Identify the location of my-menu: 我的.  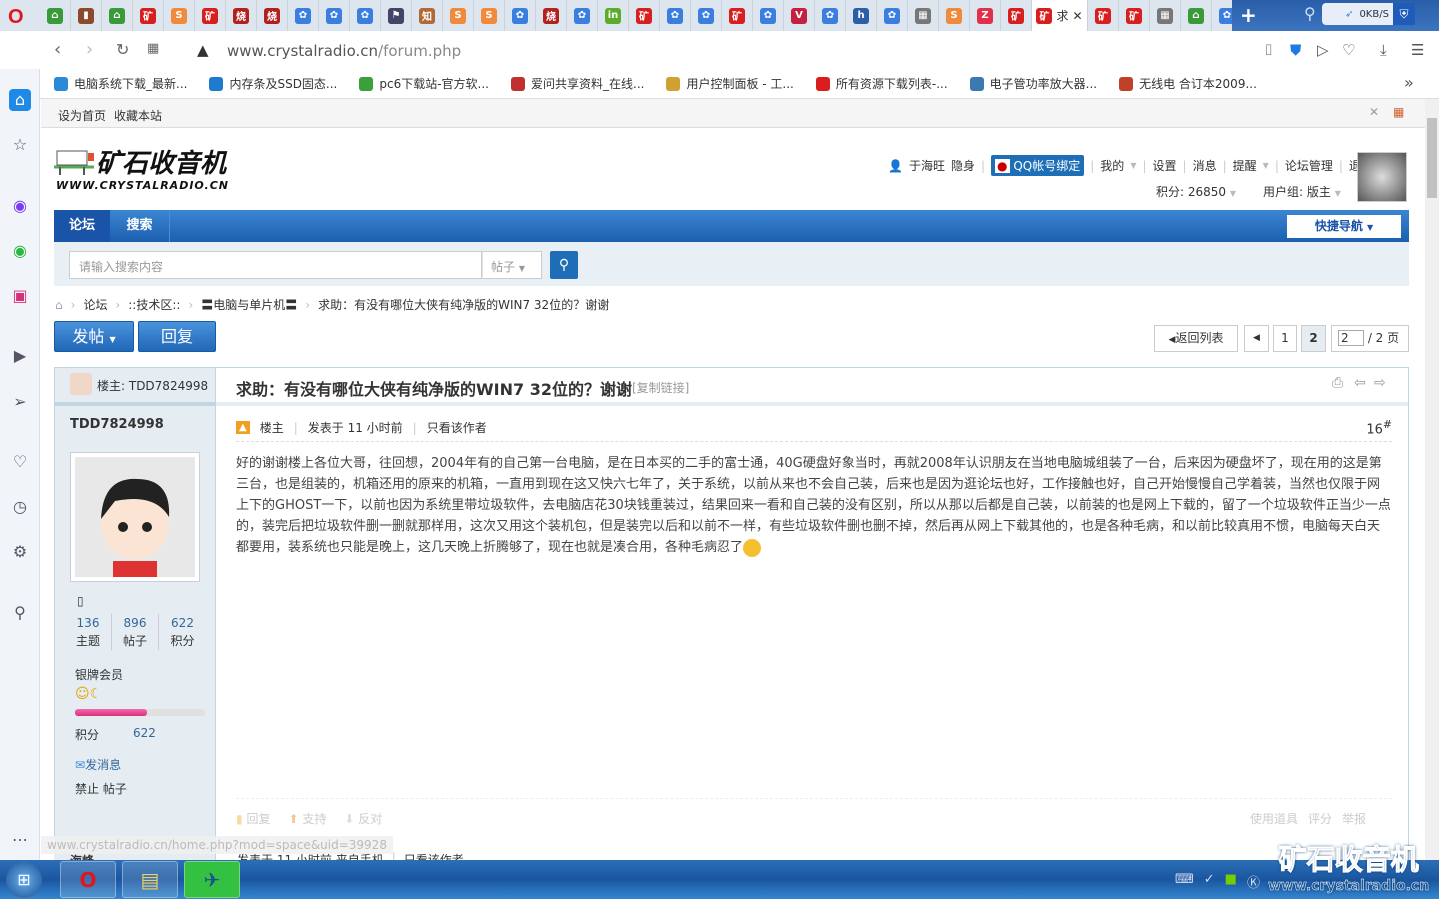
(1112, 165).